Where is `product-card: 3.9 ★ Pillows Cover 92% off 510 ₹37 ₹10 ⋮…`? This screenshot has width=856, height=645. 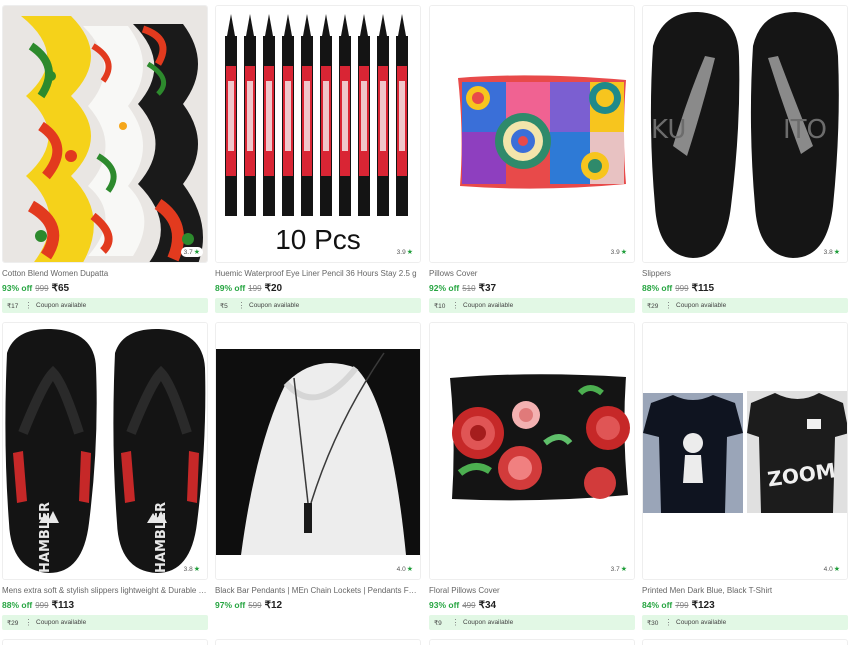 product-card: 3.9 ★ Pillows Cover 92% off 510 ₹37 ₹10 ⋮… is located at coordinates (532, 159).